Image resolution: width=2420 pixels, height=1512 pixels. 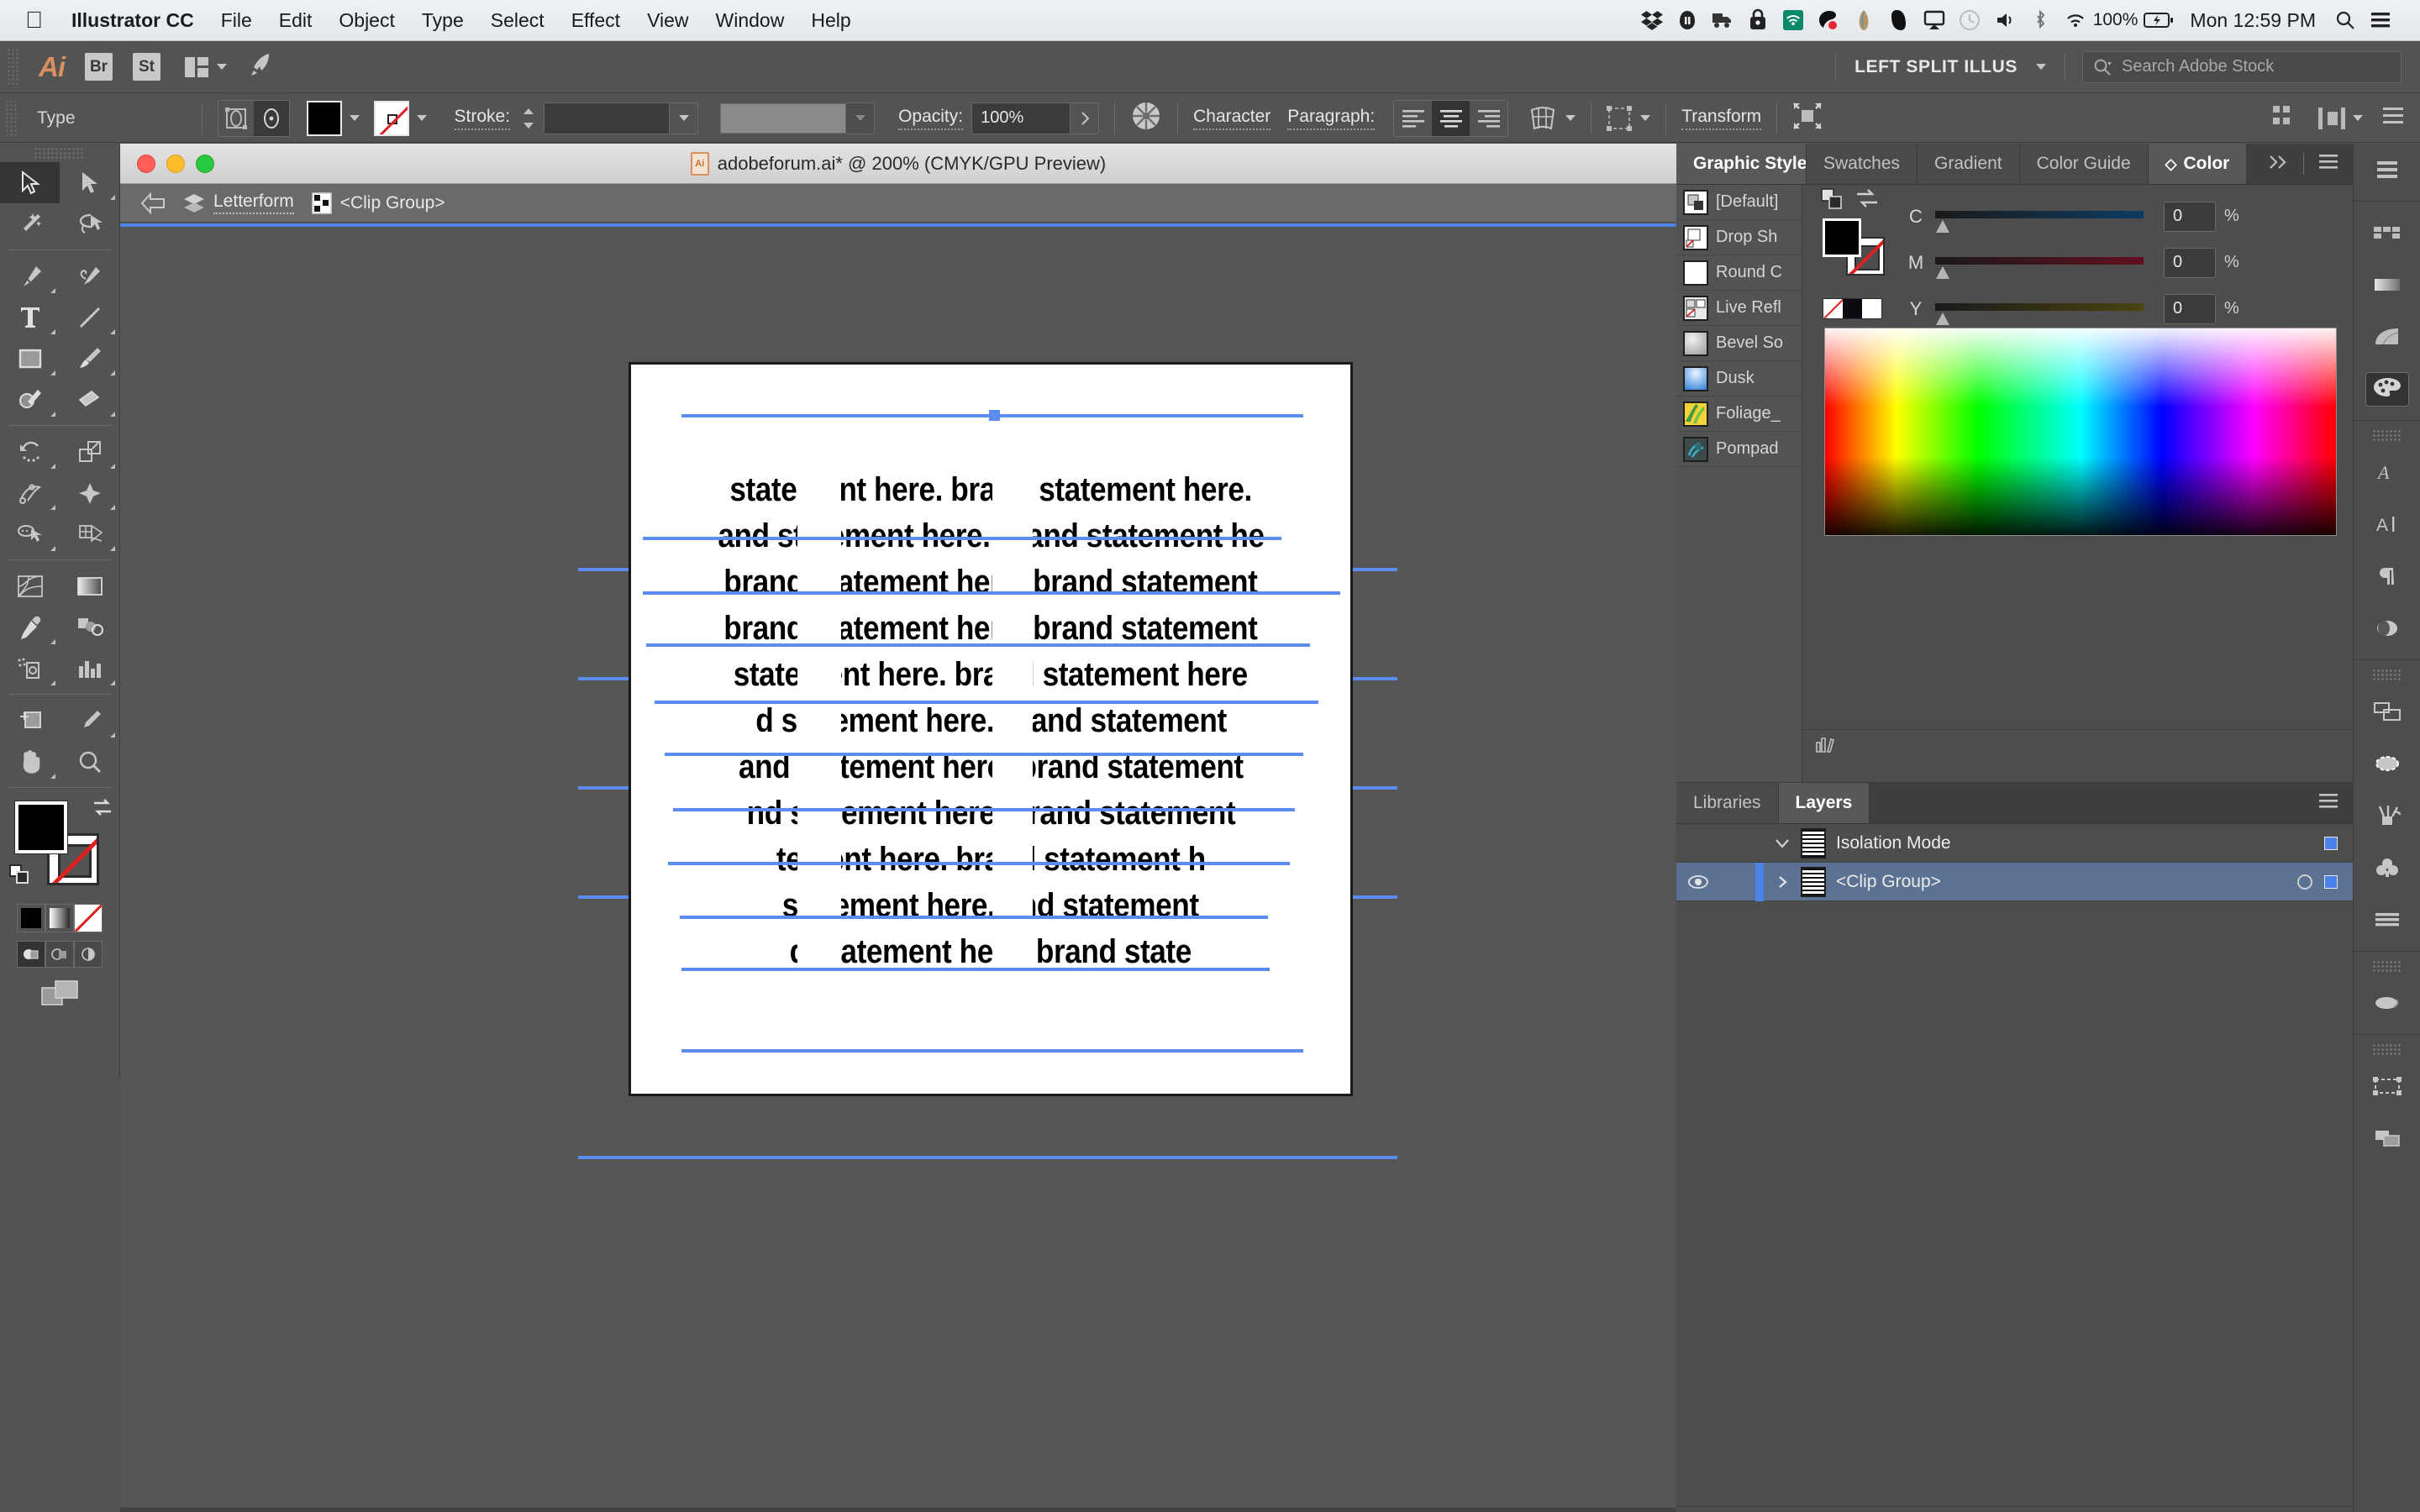 I want to click on table-row: <Clip Group>, so click(x=2014, y=881).